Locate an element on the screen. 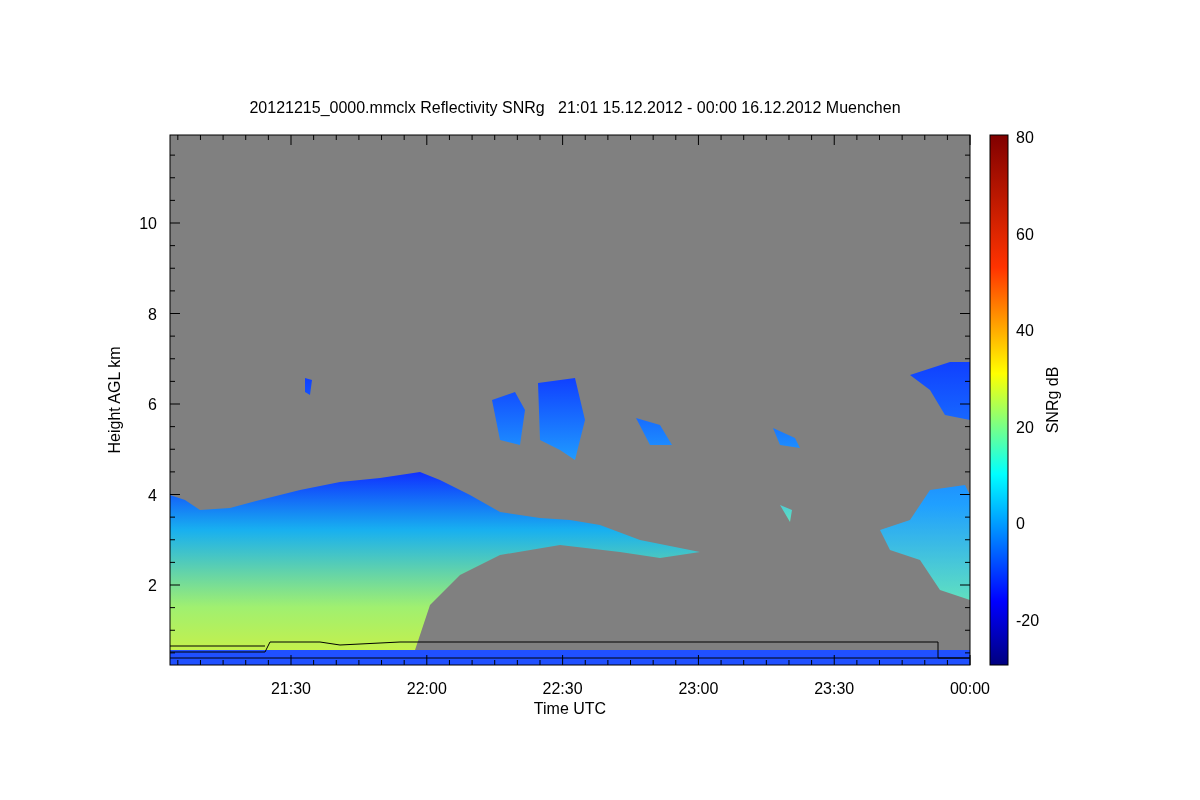  x-tick-label: 22:00 is located at coordinates (426, 688).